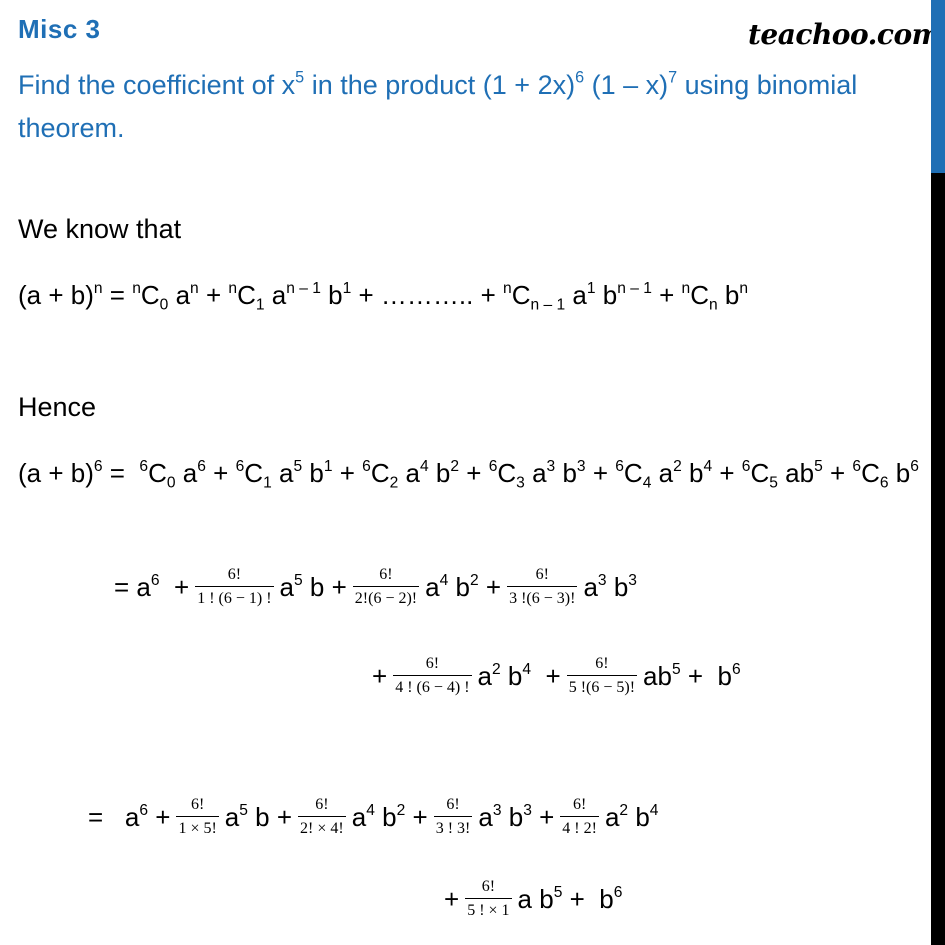 Image resolution: width=945 pixels, height=945 pixels. I want to click on page-title: Misc 3, so click(59, 29).